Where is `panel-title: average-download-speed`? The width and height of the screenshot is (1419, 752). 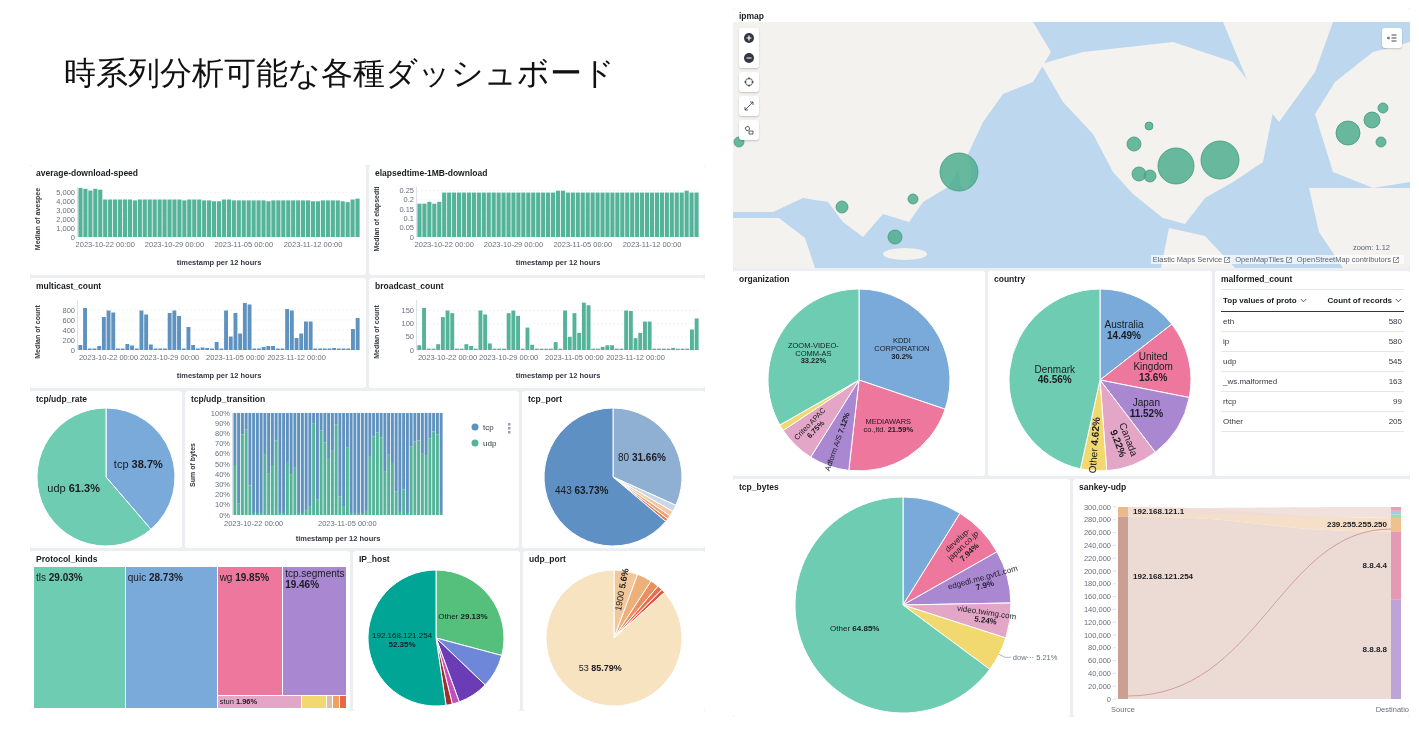
panel-title: average-download-speed is located at coordinates (87, 173).